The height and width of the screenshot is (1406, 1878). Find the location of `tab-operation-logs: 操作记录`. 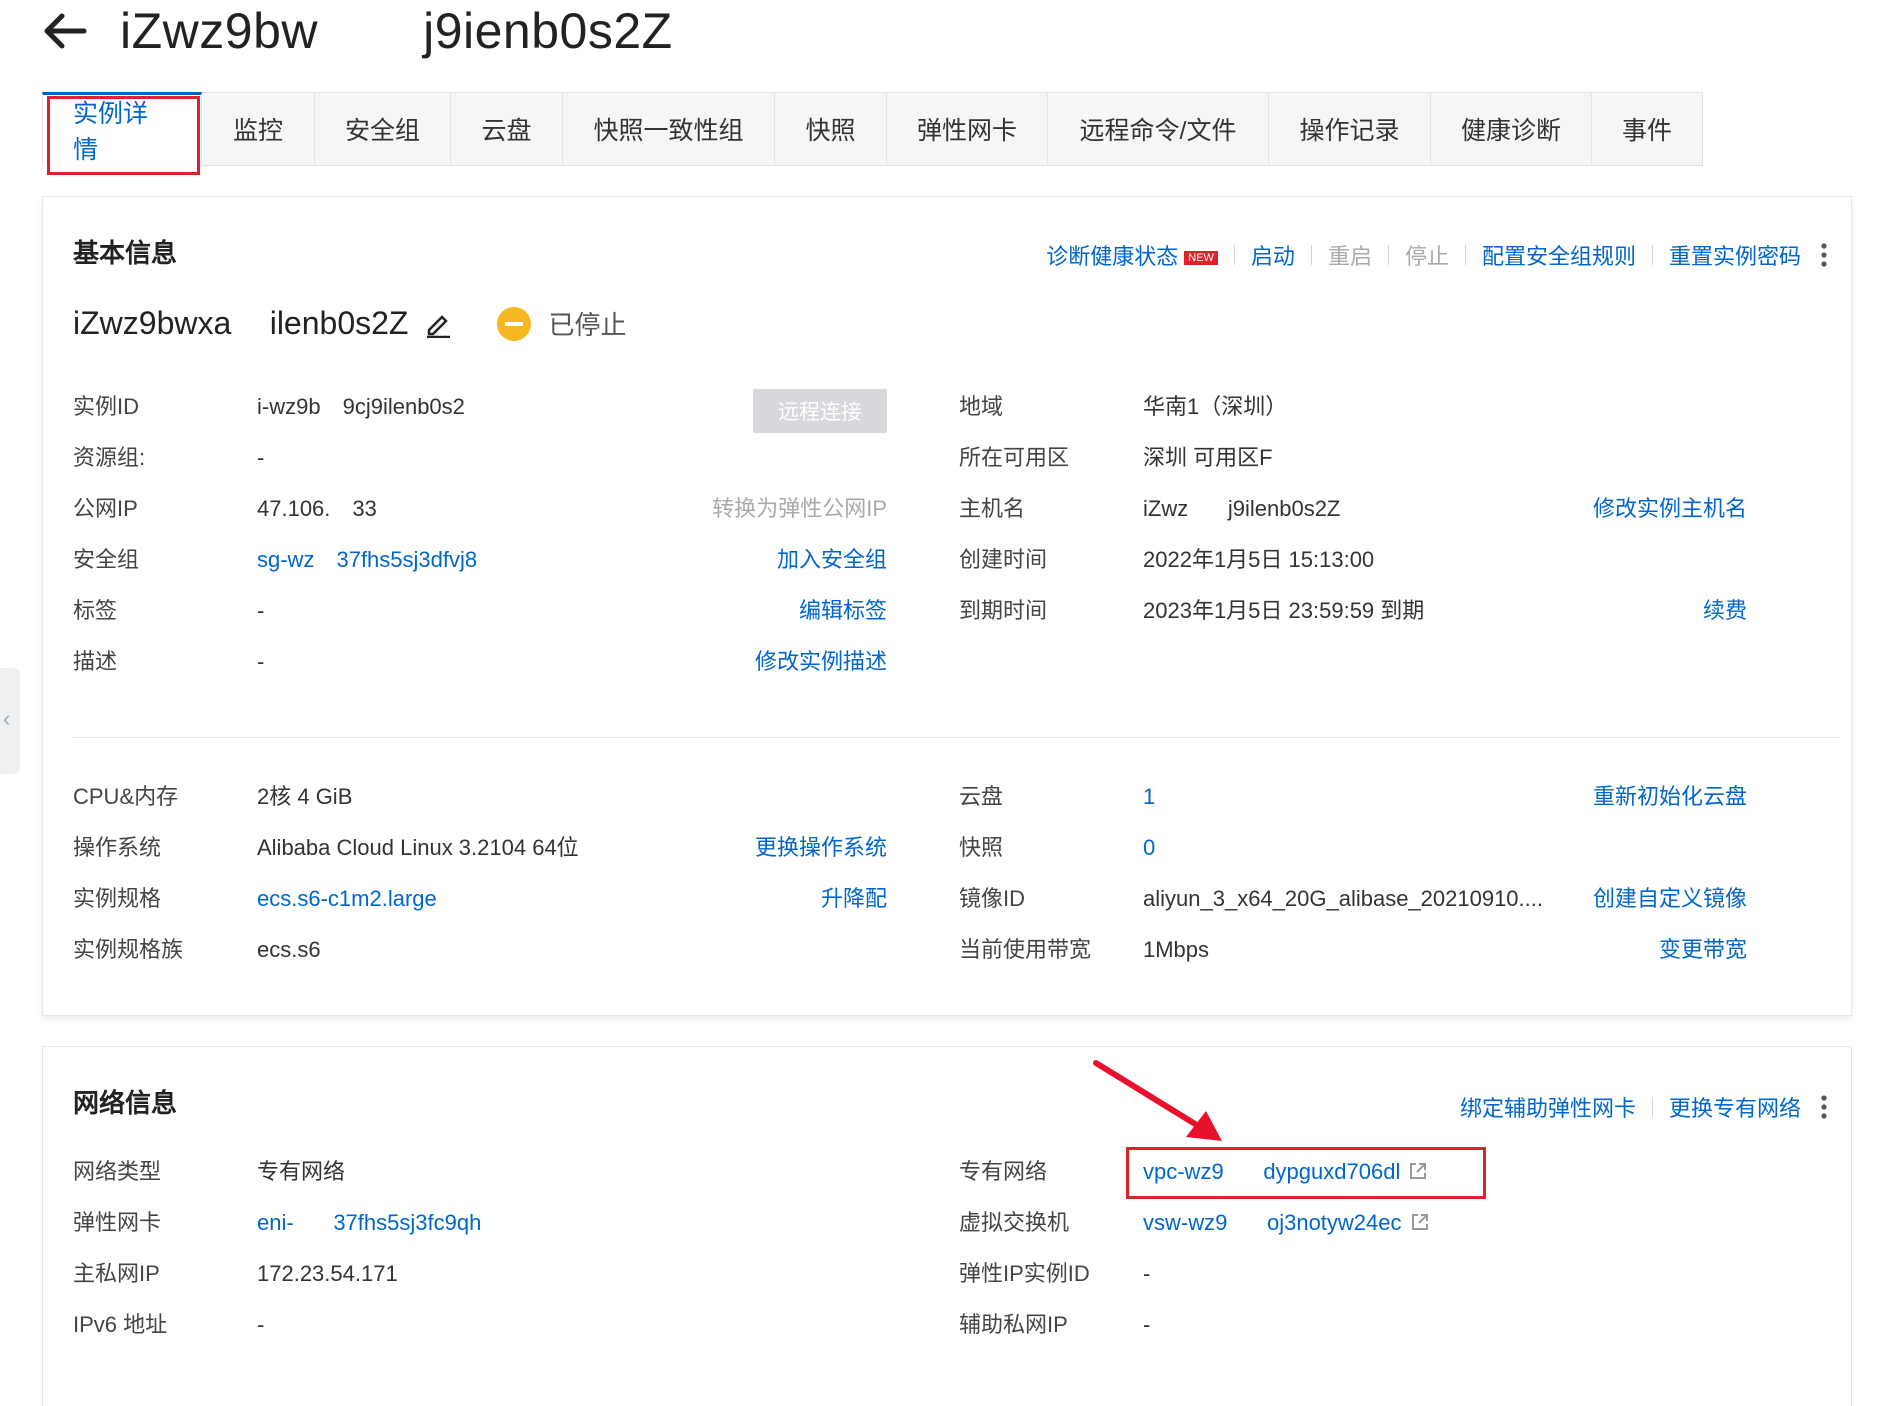

tab-operation-logs: 操作记录 is located at coordinates (1350, 129).